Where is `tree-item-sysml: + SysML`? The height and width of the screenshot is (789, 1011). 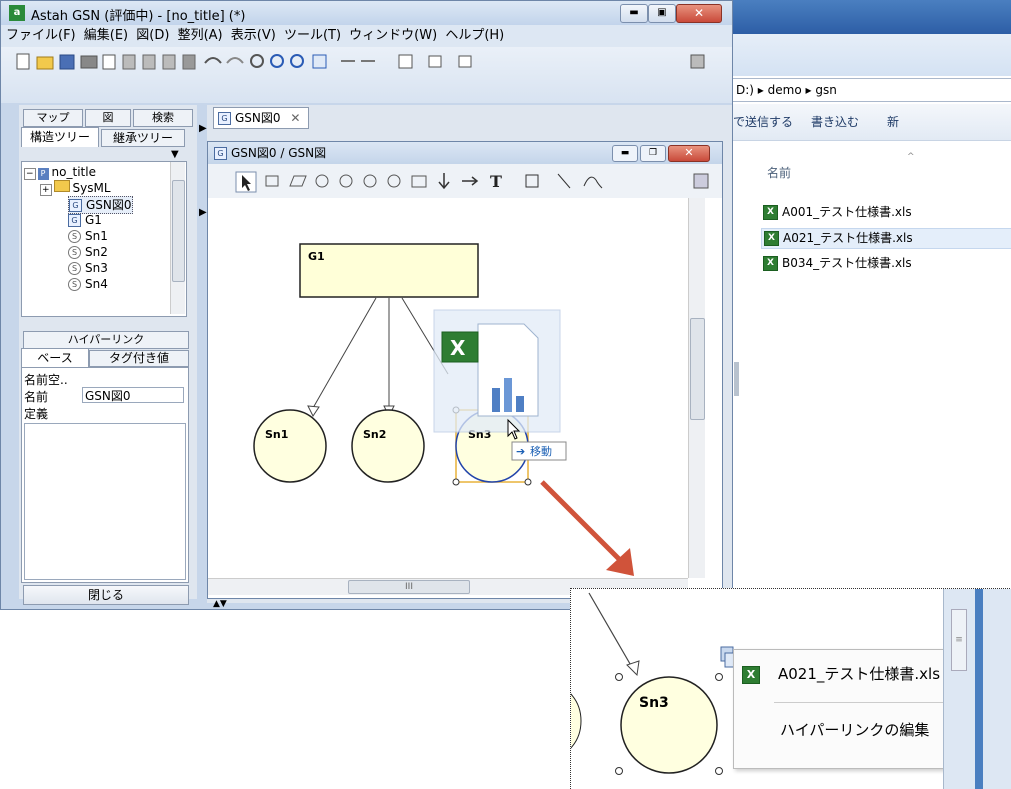
tree-item-sysml: + SysML is located at coordinates (75, 188).